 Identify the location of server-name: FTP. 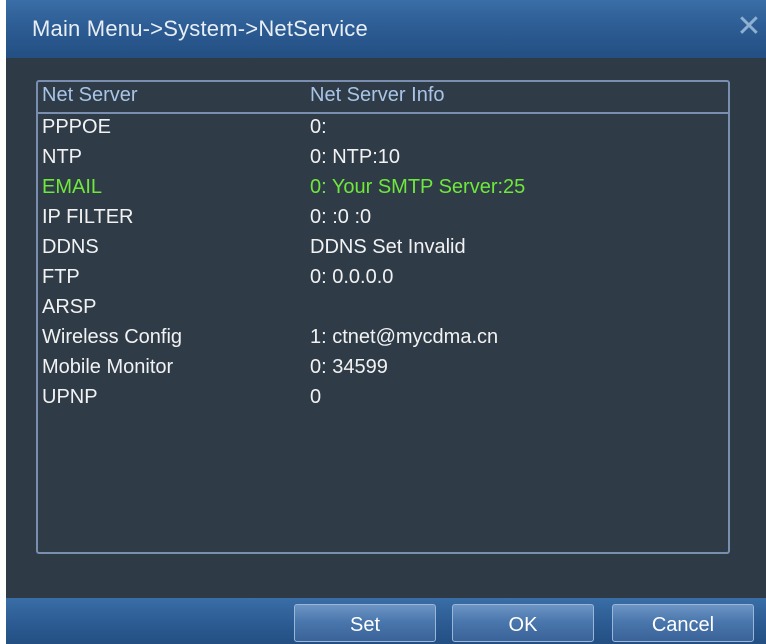
(61, 277).